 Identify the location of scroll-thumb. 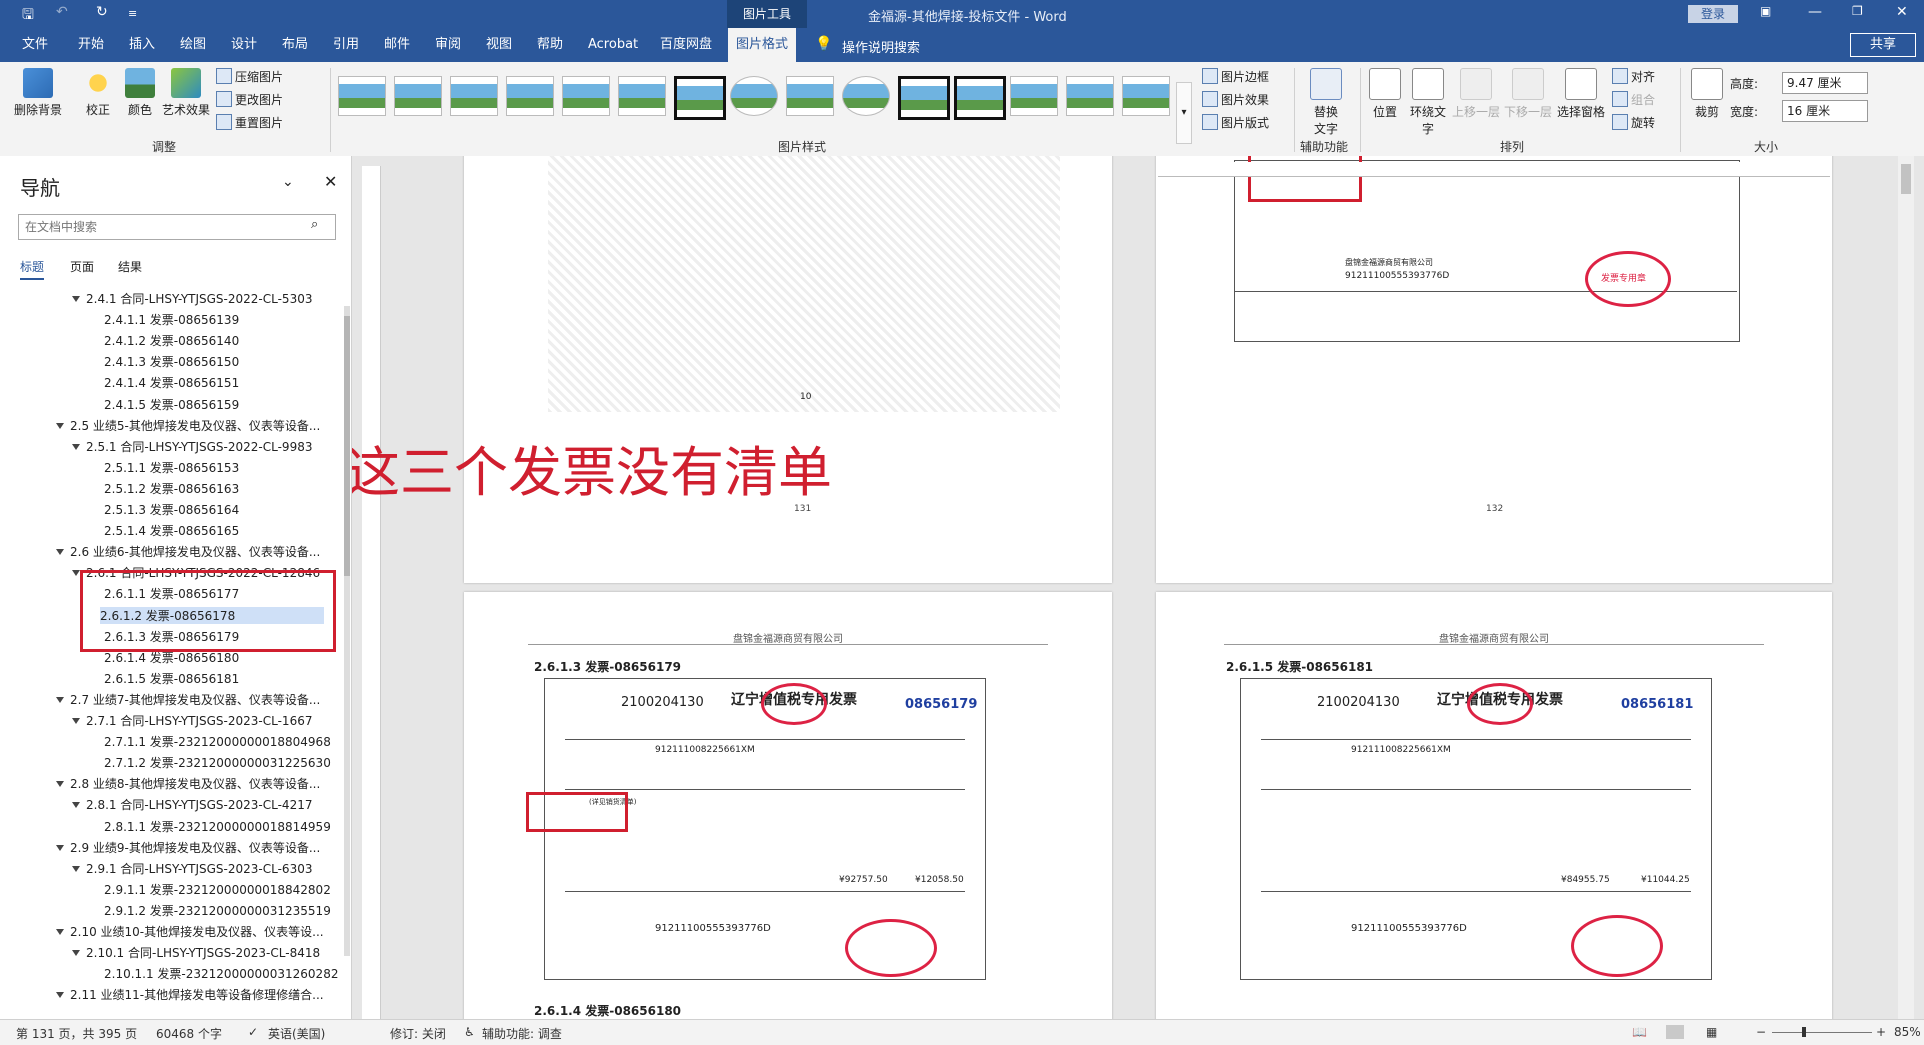
(1906, 179).